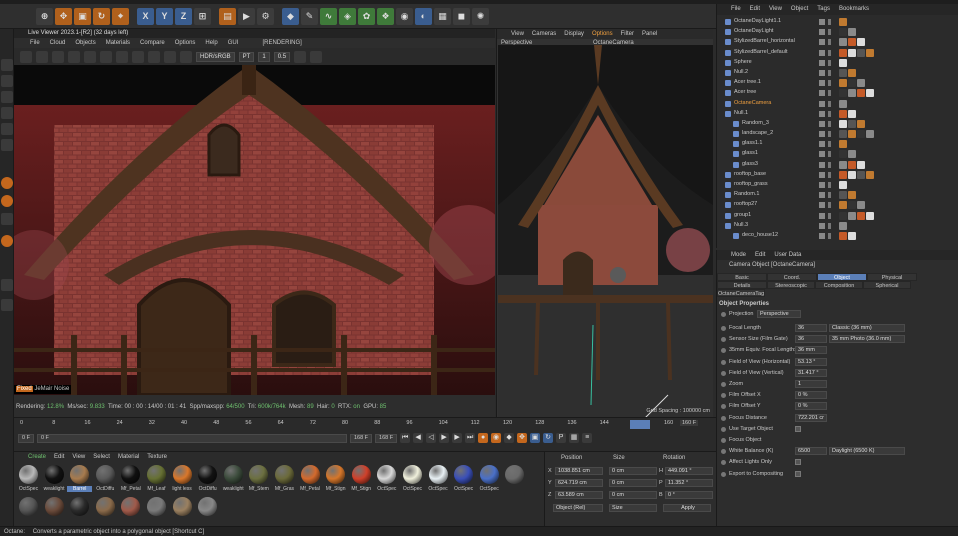 The image size is (958, 536). I want to click on size-field: 0 cm, so click(633, 495).